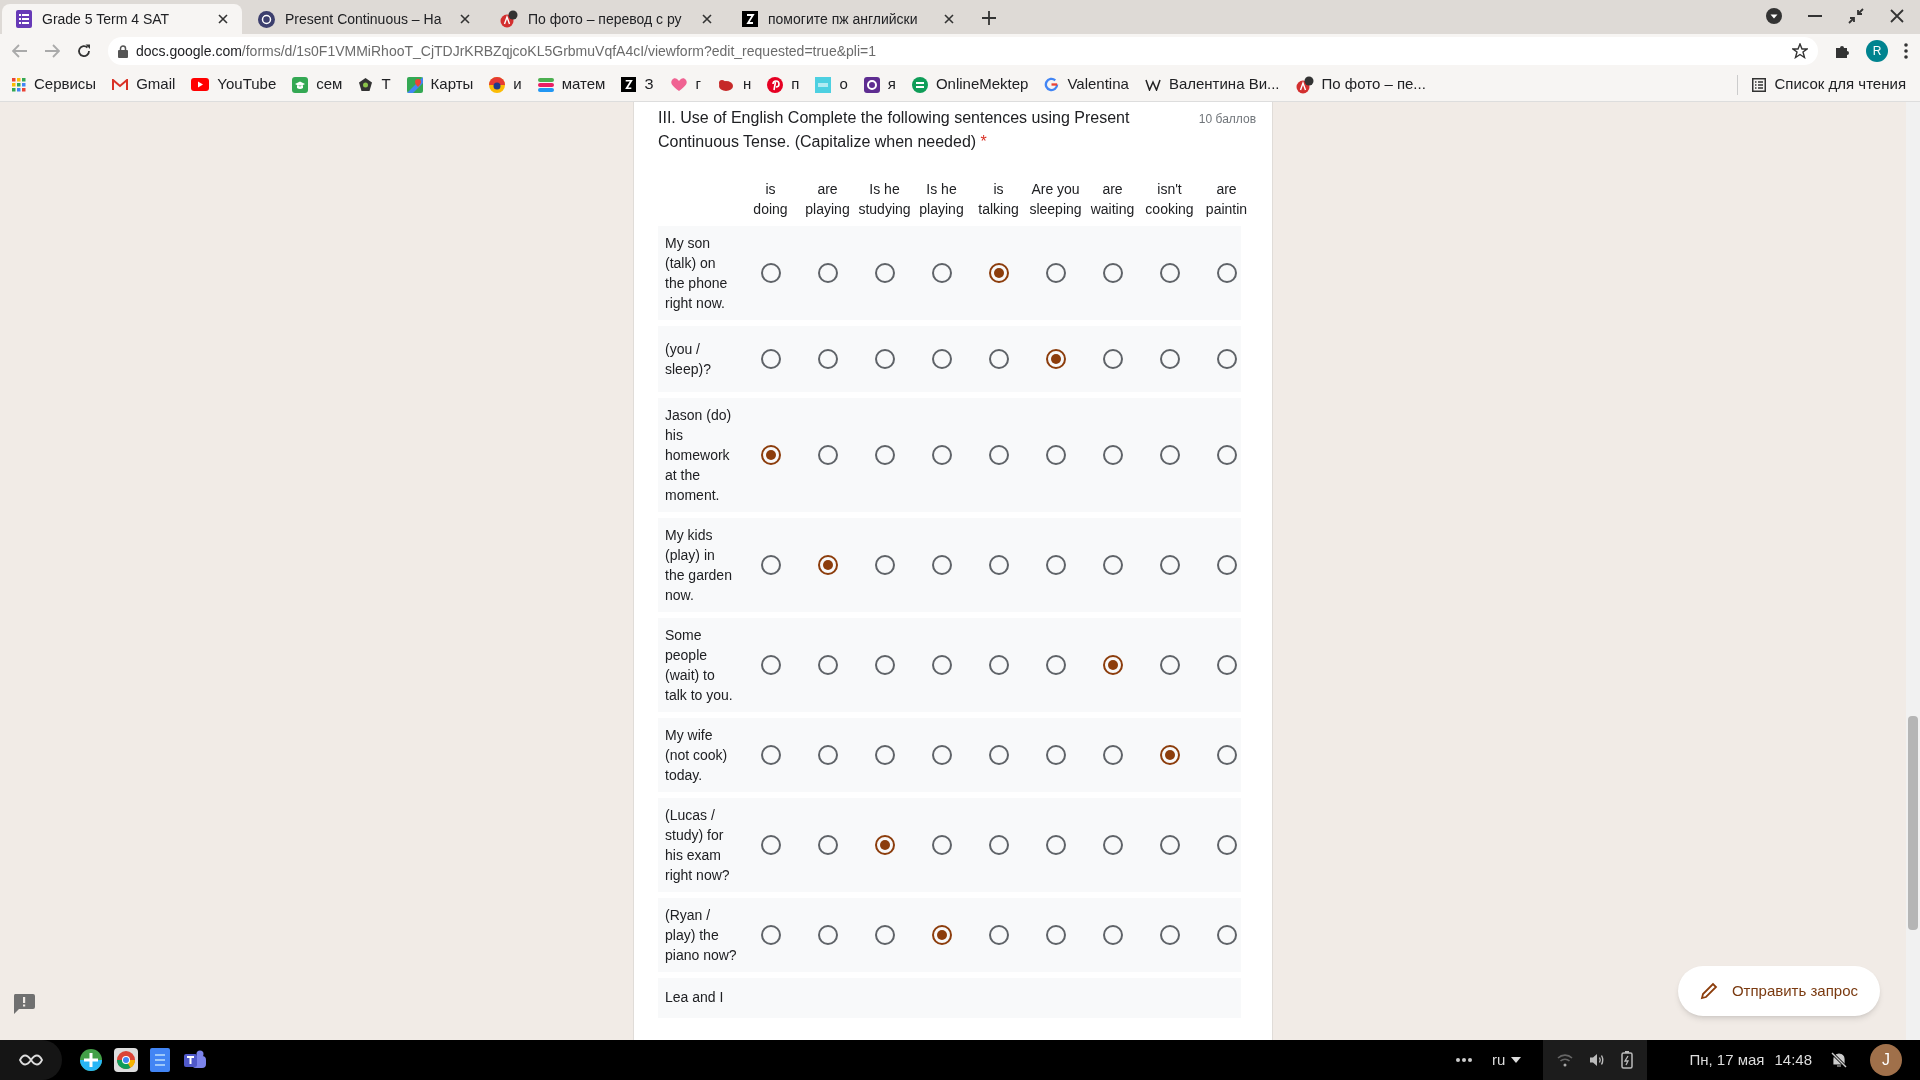  Describe the element at coordinates (606, 19) in the screenshot. I see `browser-tab: По фото – перевод с ру` at that location.